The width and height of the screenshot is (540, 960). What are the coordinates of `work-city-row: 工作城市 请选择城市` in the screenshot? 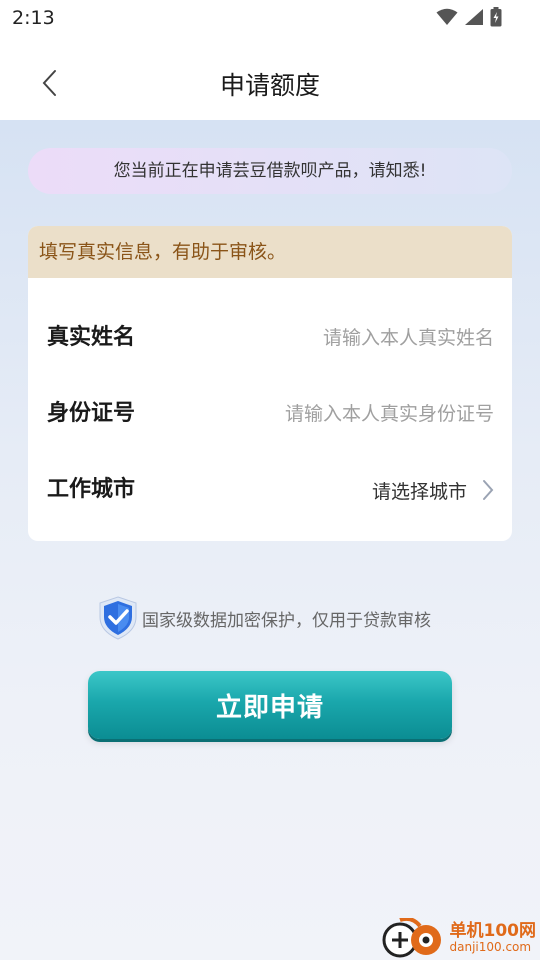 It's located at (270, 490).